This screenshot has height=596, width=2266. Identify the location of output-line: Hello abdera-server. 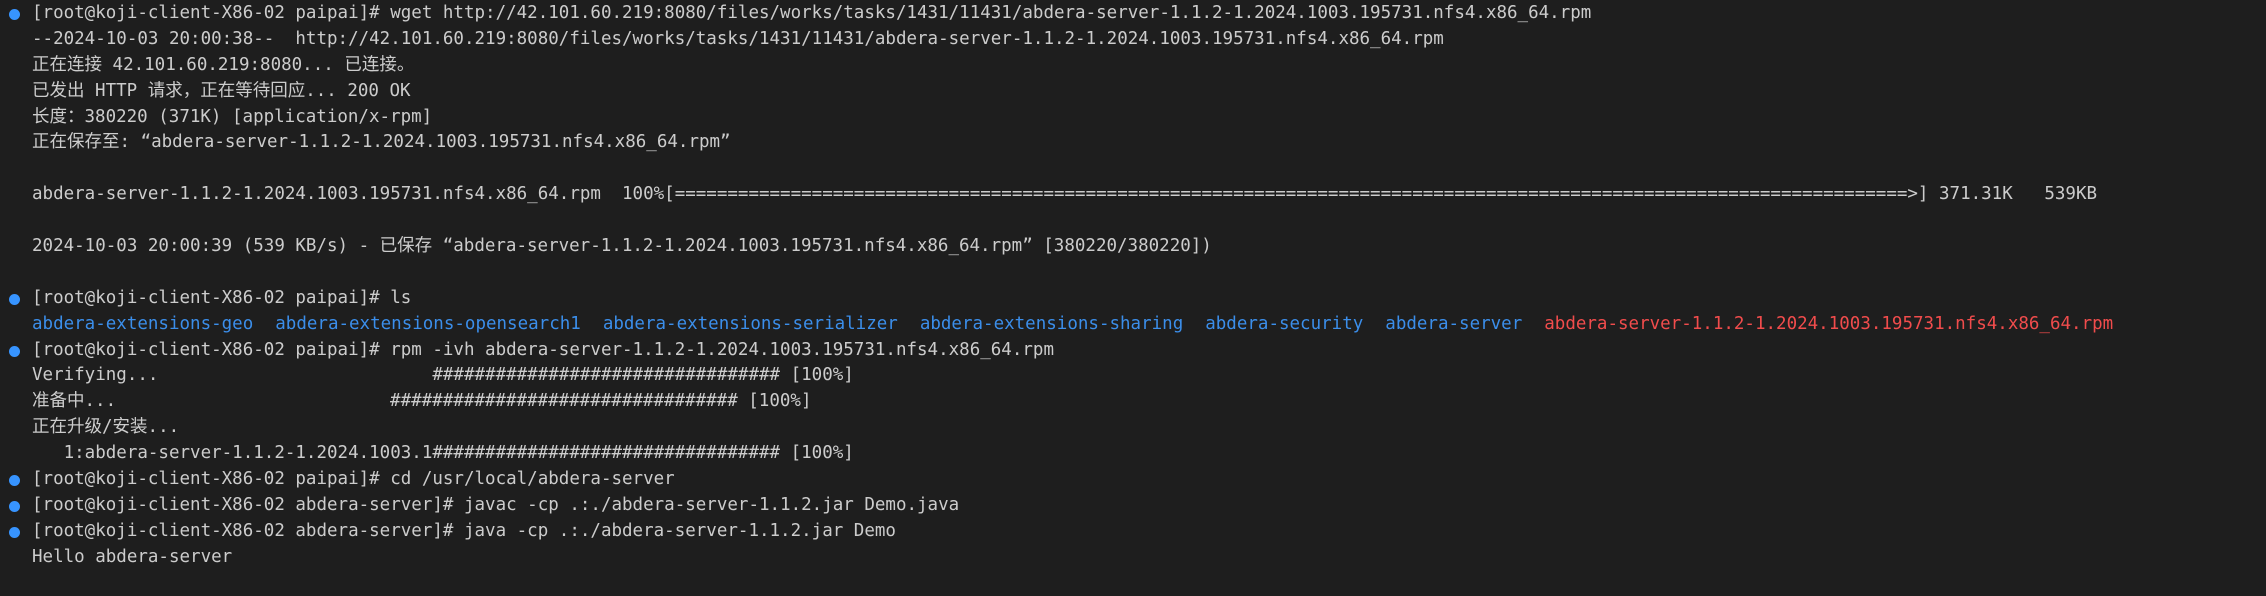
(1133, 558).